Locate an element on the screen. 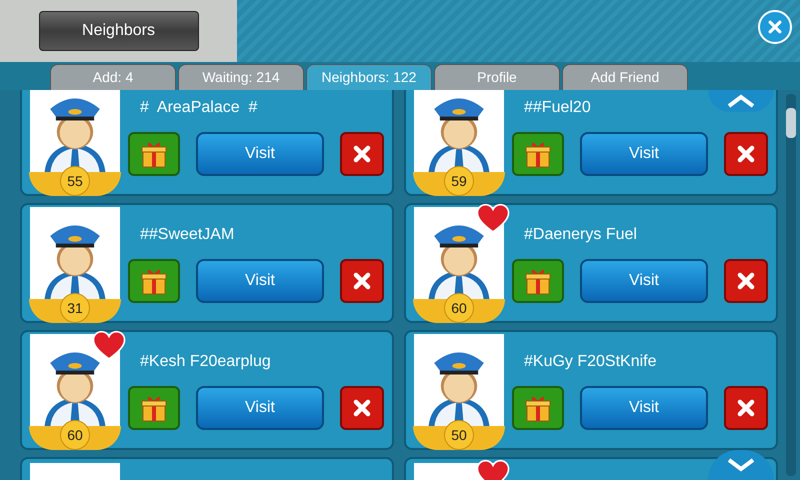 The height and width of the screenshot is (480, 800). level-badge: 59 is located at coordinates (459, 181).